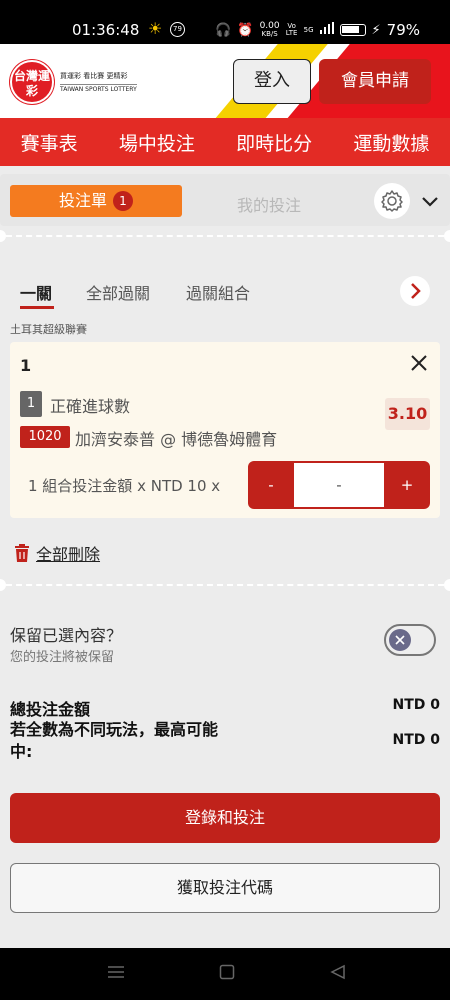 The height and width of the screenshot is (1000, 450). What do you see at coordinates (82, 200) in the screenshot?
I see `tab-betslip-label: 投注單` at bounding box center [82, 200].